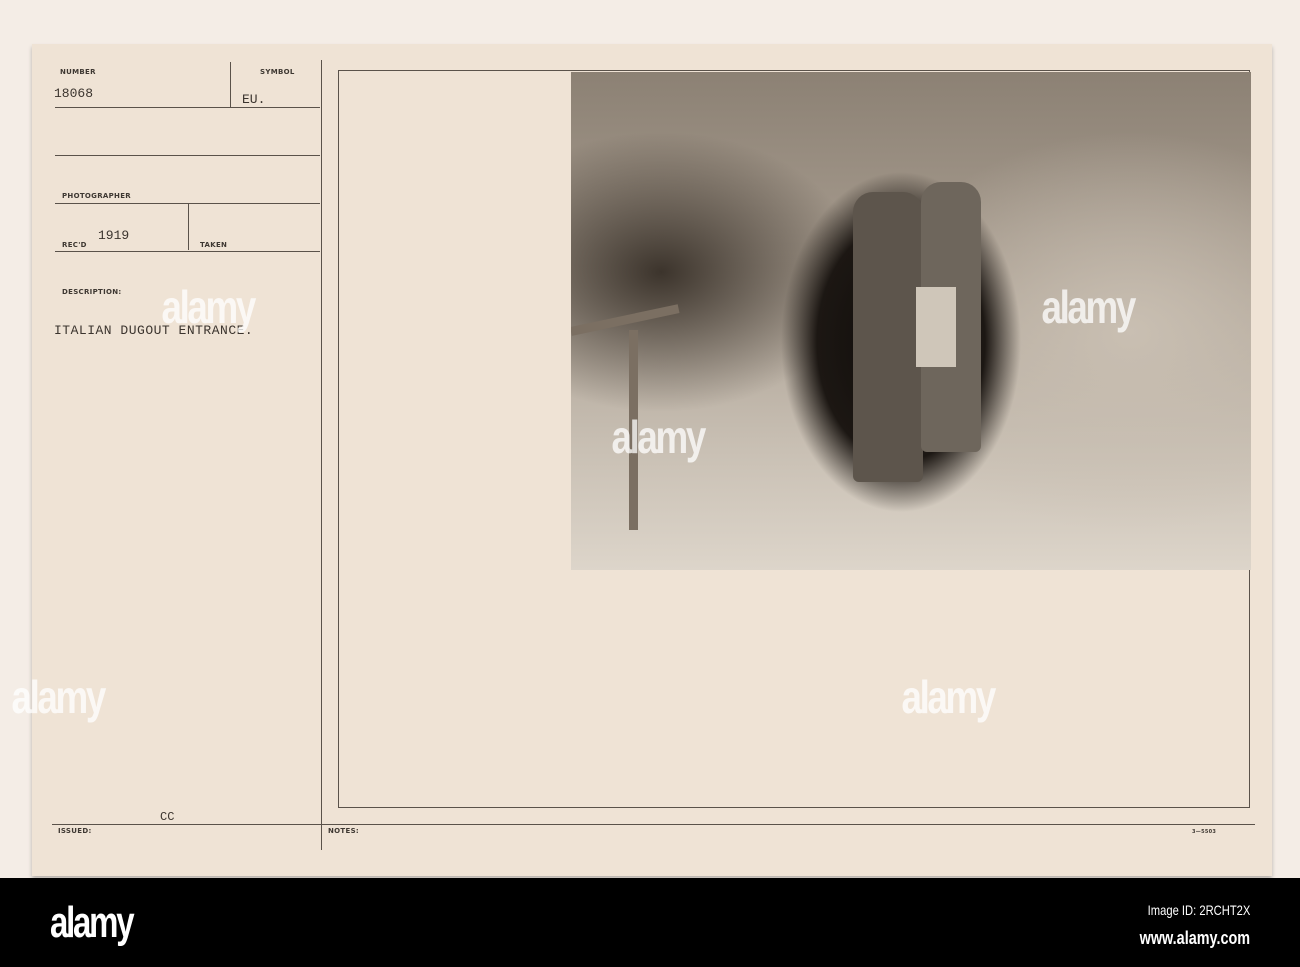 The width and height of the screenshot is (1300, 967). Describe the element at coordinates (254, 99) in the screenshot. I see `symbol-value: EU.` at that location.